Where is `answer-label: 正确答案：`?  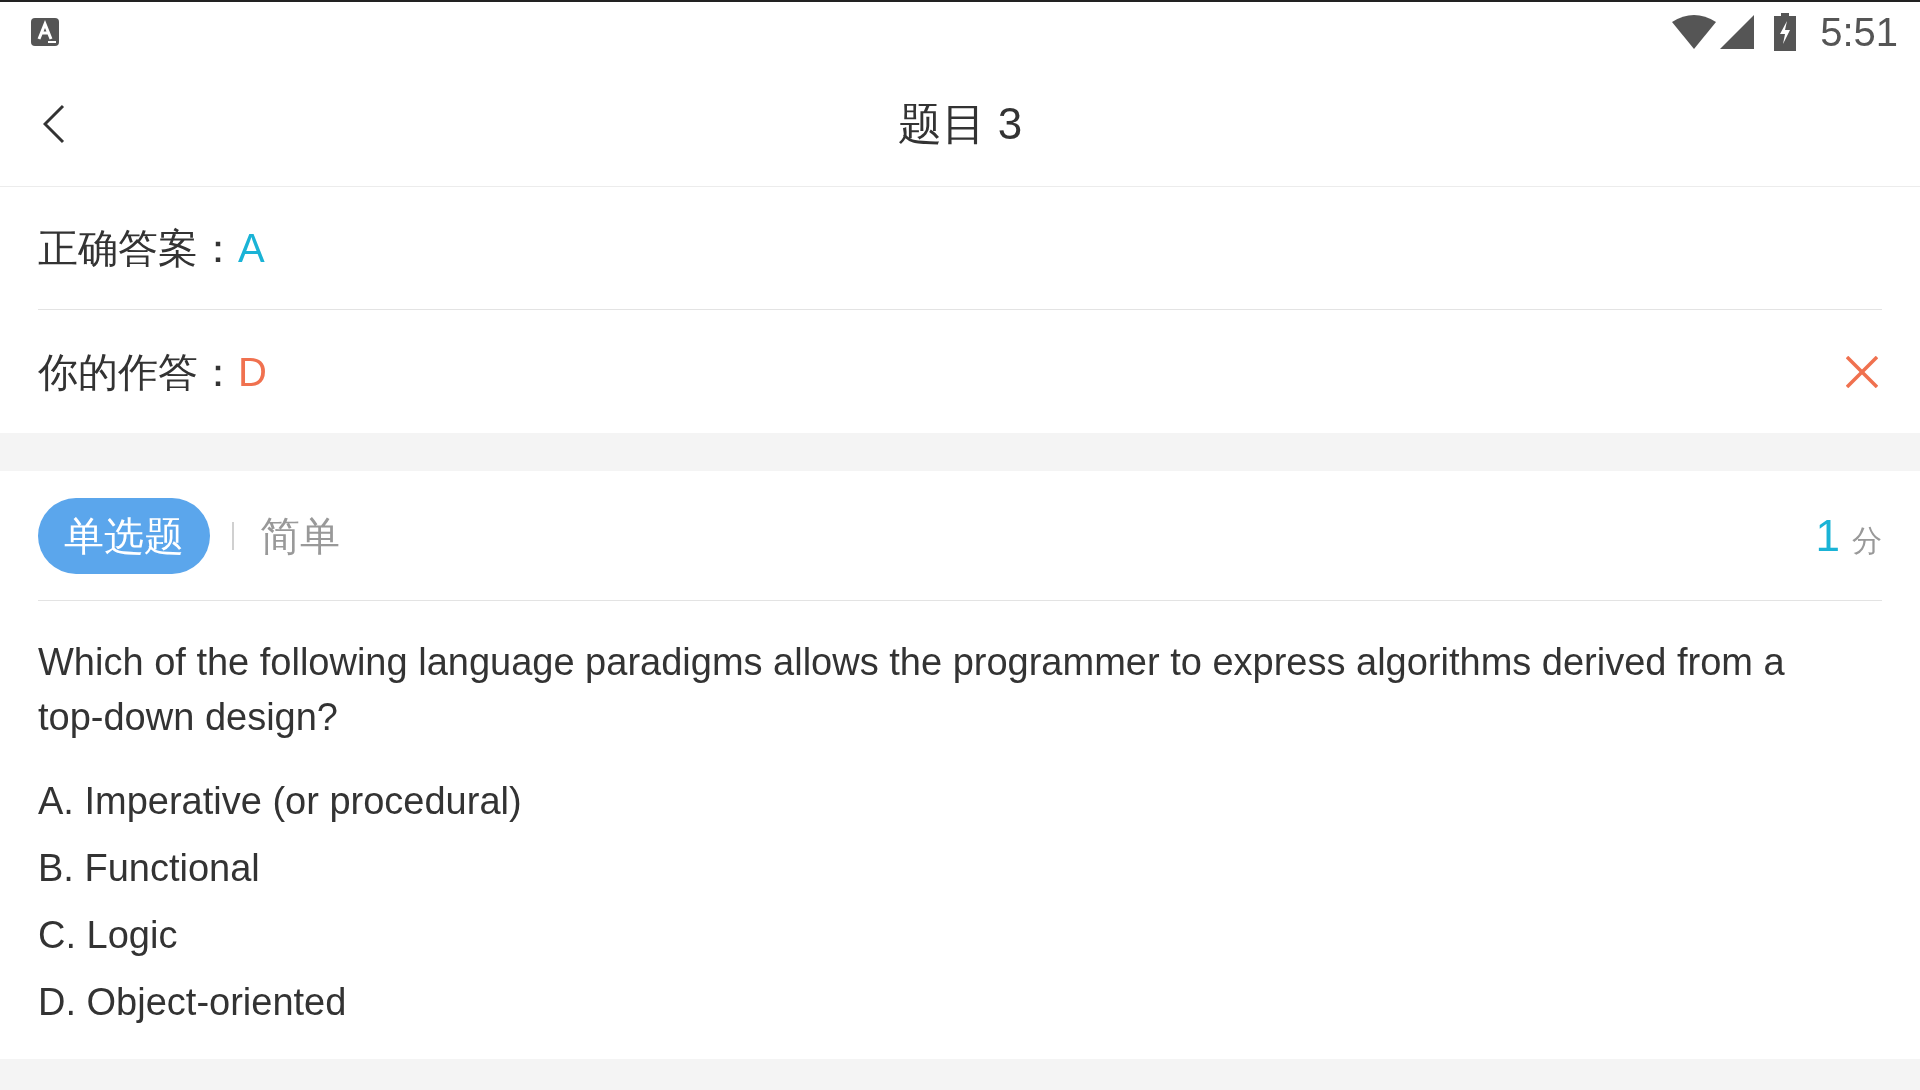 answer-label: 正确答案： is located at coordinates (138, 248).